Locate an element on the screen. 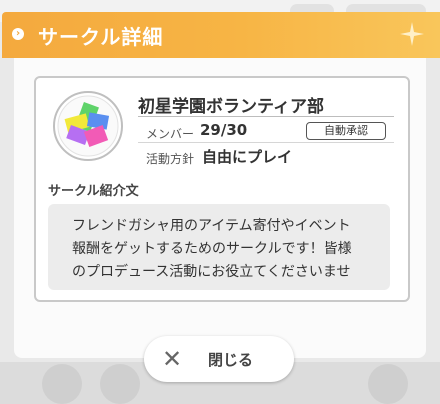 The image size is (440, 404). close-button: ✕ 閉じる is located at coordinates (219, 359).